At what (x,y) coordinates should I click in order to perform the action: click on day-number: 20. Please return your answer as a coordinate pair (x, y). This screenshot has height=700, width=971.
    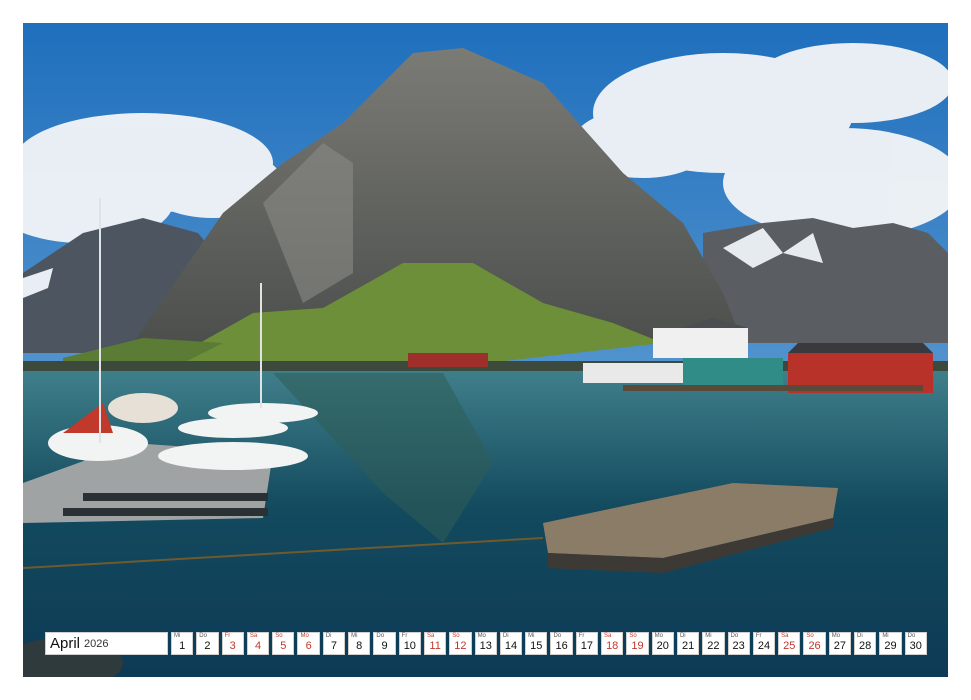
    Looking at the image, I should click on (662, 646).